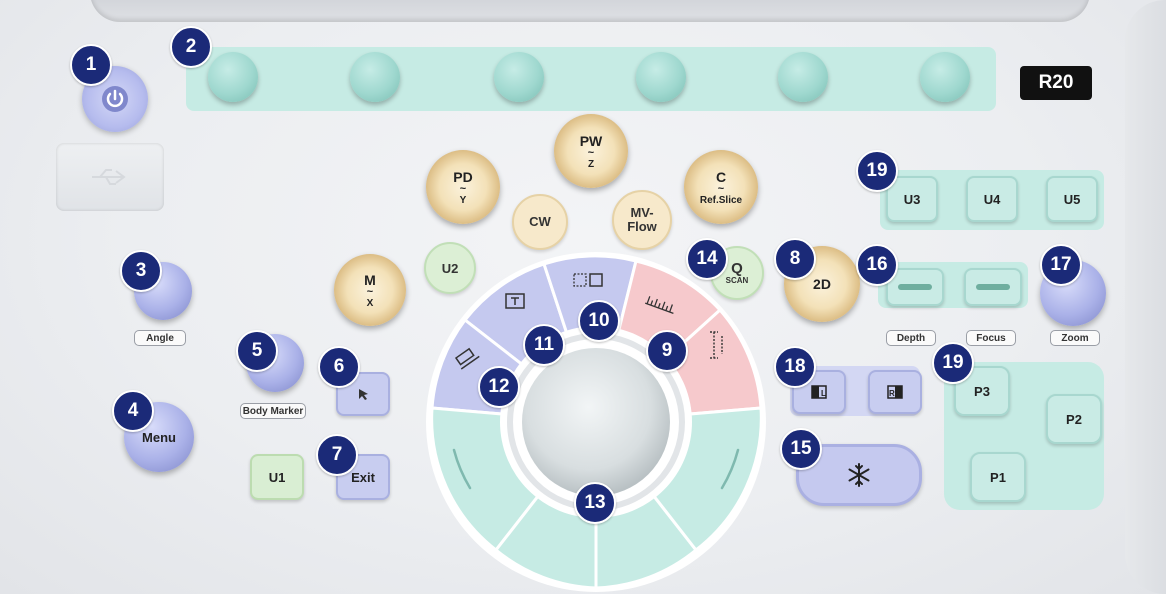  I want to click on top-bezel, so click(590, 11).